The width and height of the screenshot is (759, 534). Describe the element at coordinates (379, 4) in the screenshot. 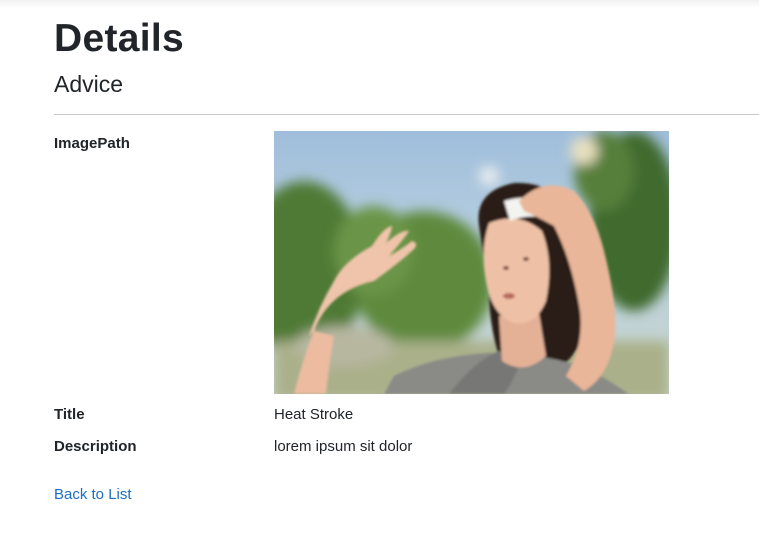

I see `top-nav-shadow` at that location.